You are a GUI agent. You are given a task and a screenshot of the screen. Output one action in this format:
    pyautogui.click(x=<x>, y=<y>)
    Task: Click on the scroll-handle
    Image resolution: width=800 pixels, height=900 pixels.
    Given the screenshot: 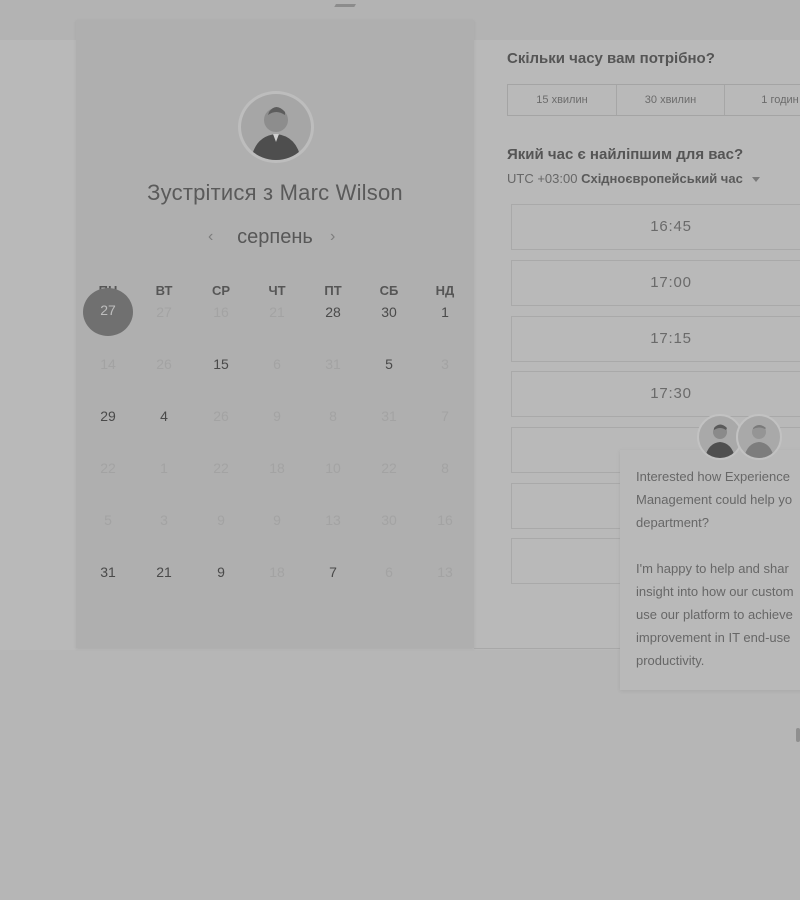 What is the action you would take?
    pyautogui.click(x=798, y=735)
    